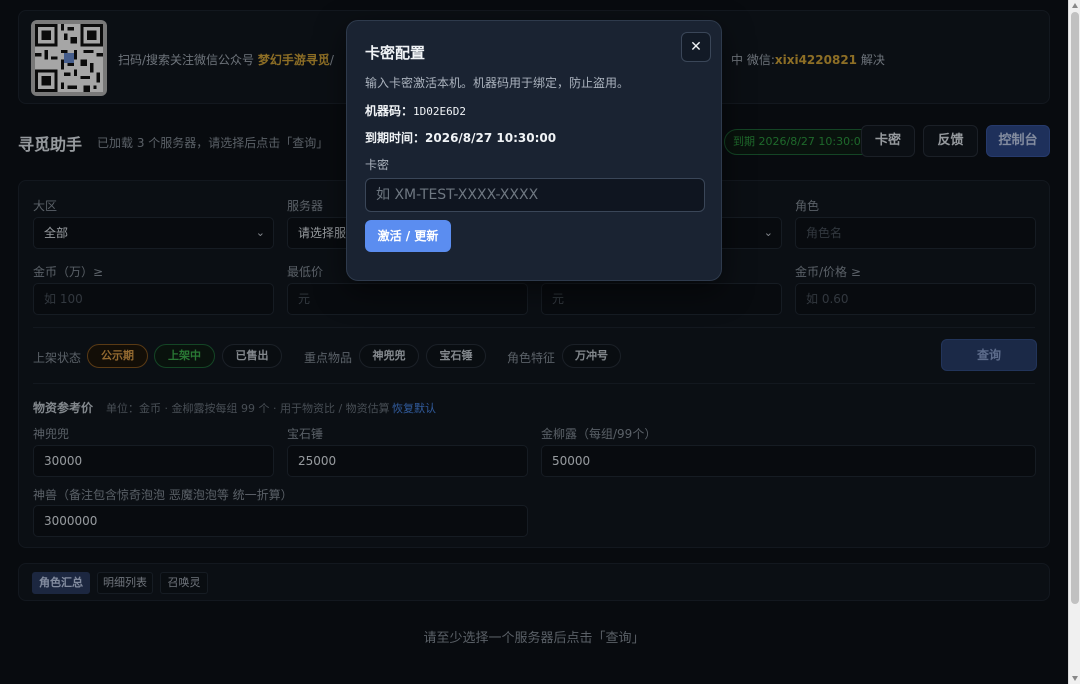 Image resolution: width=1080 pixels, height=684 pixels. I want to click on scrollbar, so click(1074, 342).